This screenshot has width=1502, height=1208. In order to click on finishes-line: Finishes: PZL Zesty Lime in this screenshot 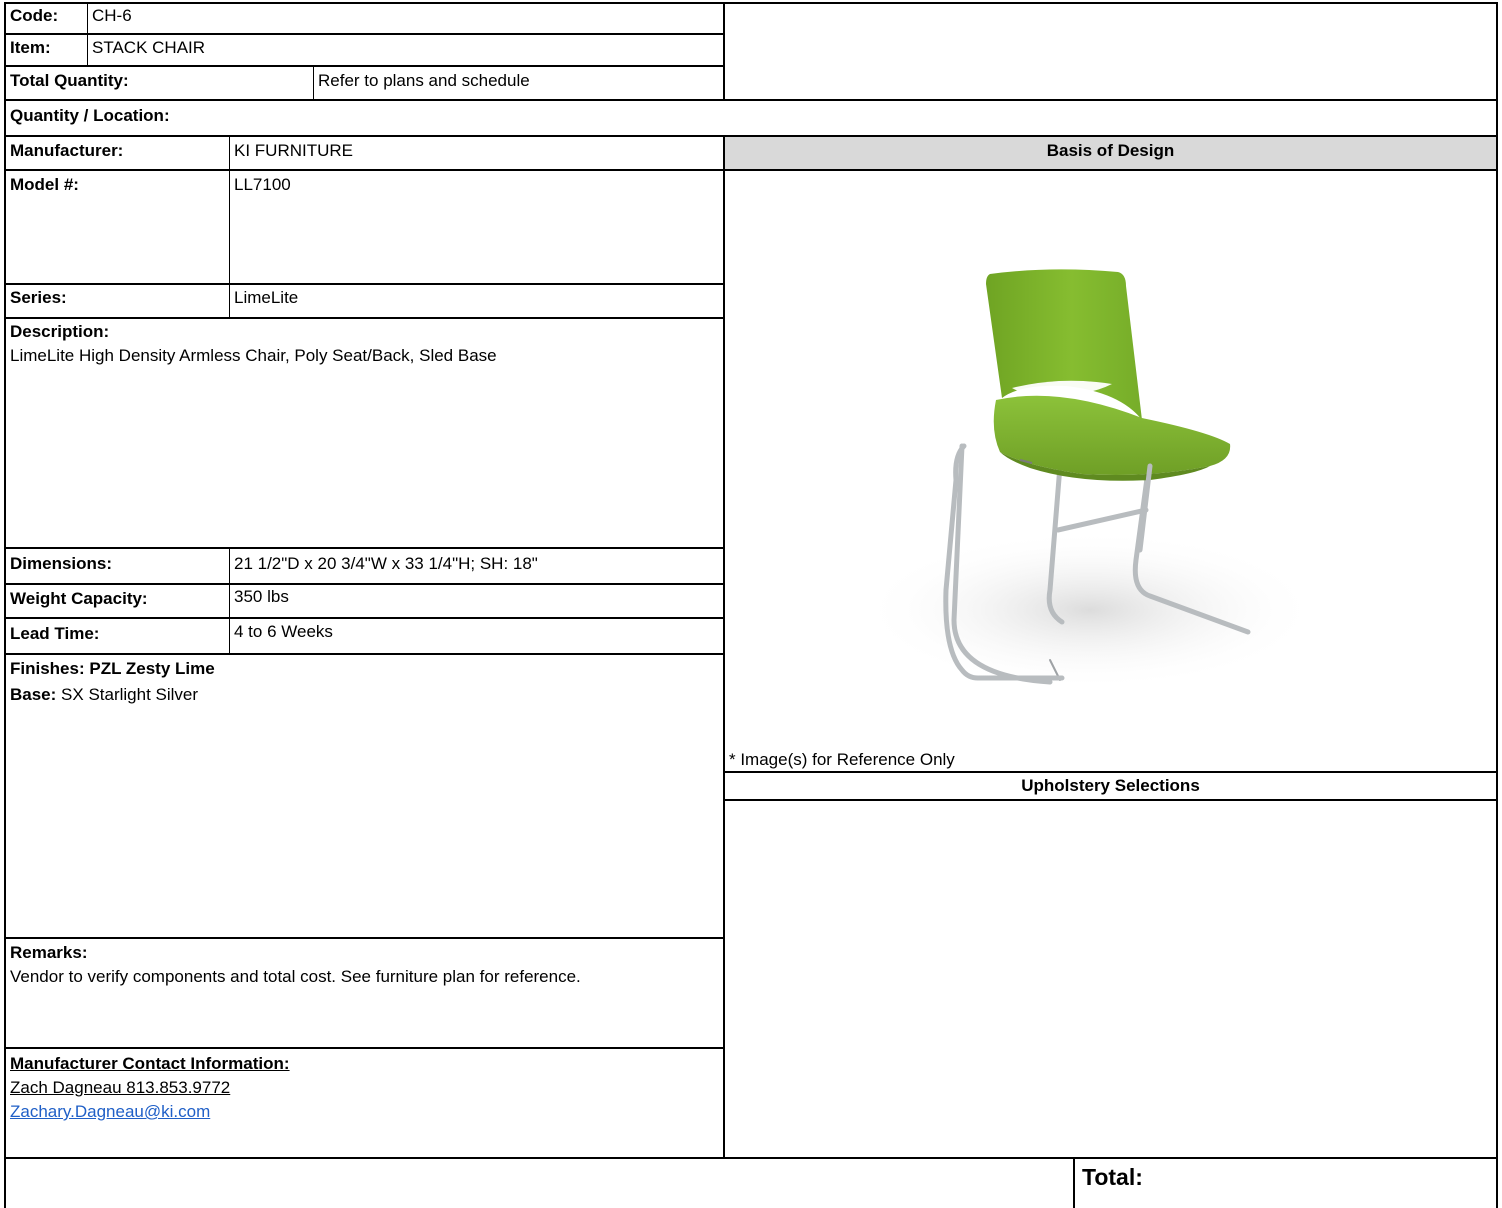, I will do `click(112, 669)`.